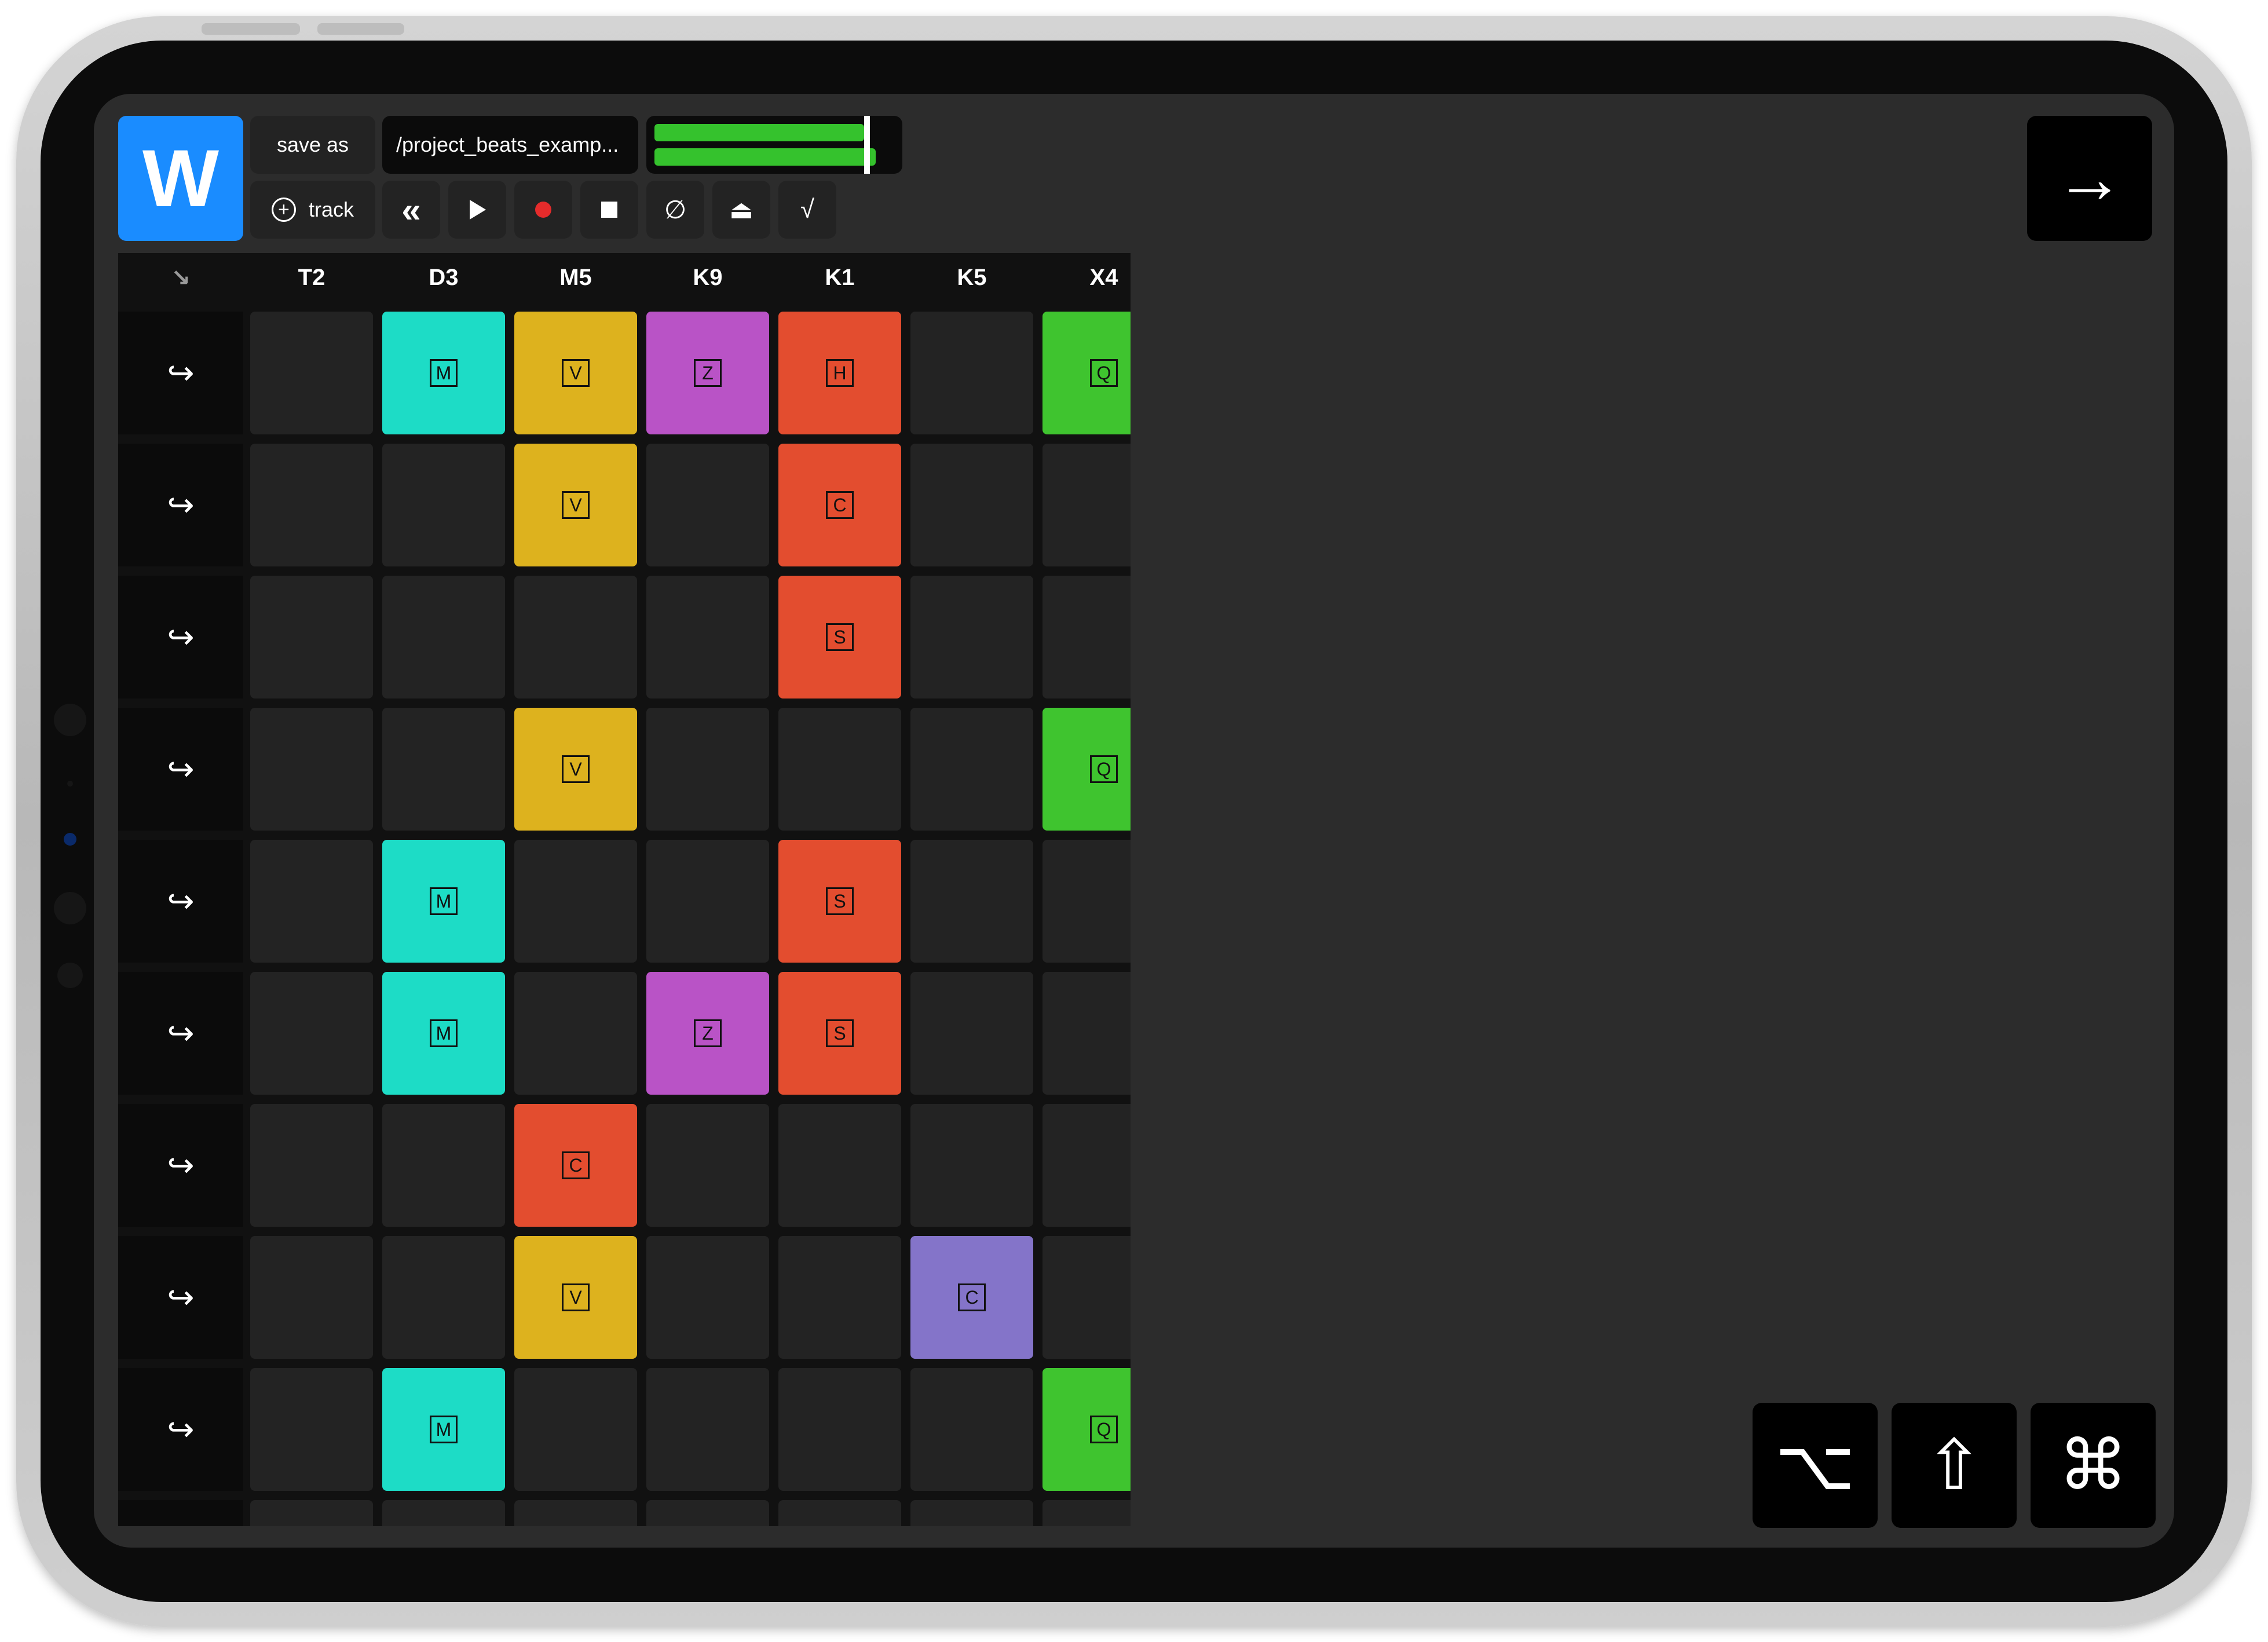 The width and height of the screenshot is (2268, 1642). I want to click on clip-cell: H, so click(839, 373).